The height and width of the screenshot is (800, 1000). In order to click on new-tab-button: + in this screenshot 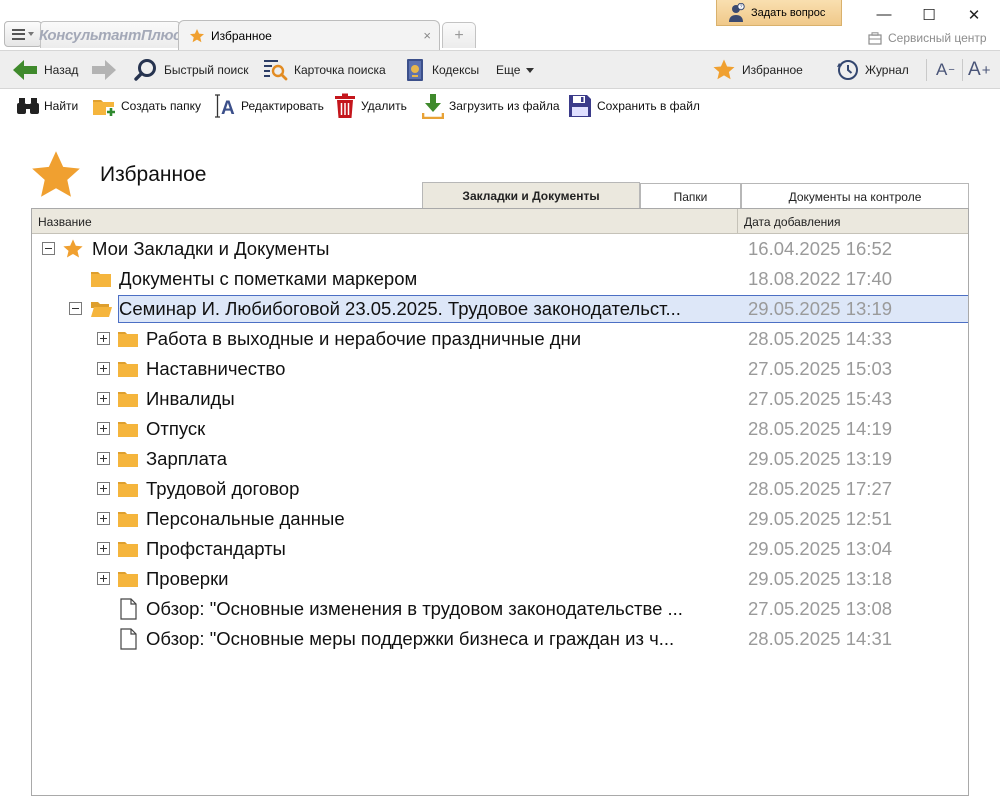, I will do `click(459, 35)`.